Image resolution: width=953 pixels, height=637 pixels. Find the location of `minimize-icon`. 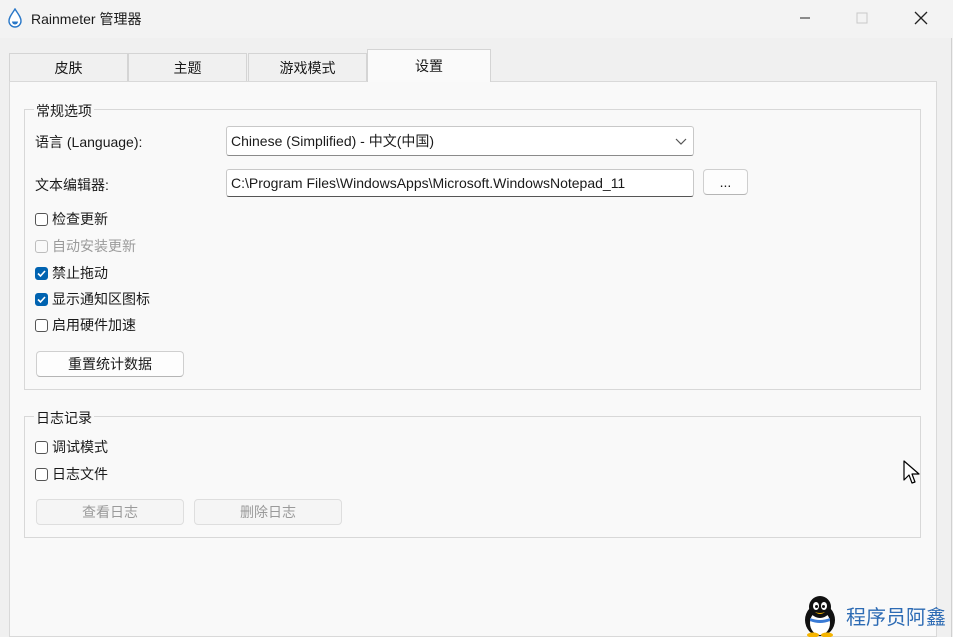

minimize-icon is located at coordinates (805, 18).